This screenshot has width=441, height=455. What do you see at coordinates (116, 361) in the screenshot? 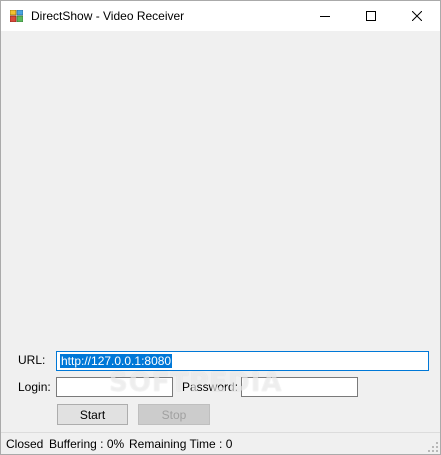
I see `url-value: http://127.0.0.1:8080` at bounding box center [116, 361].